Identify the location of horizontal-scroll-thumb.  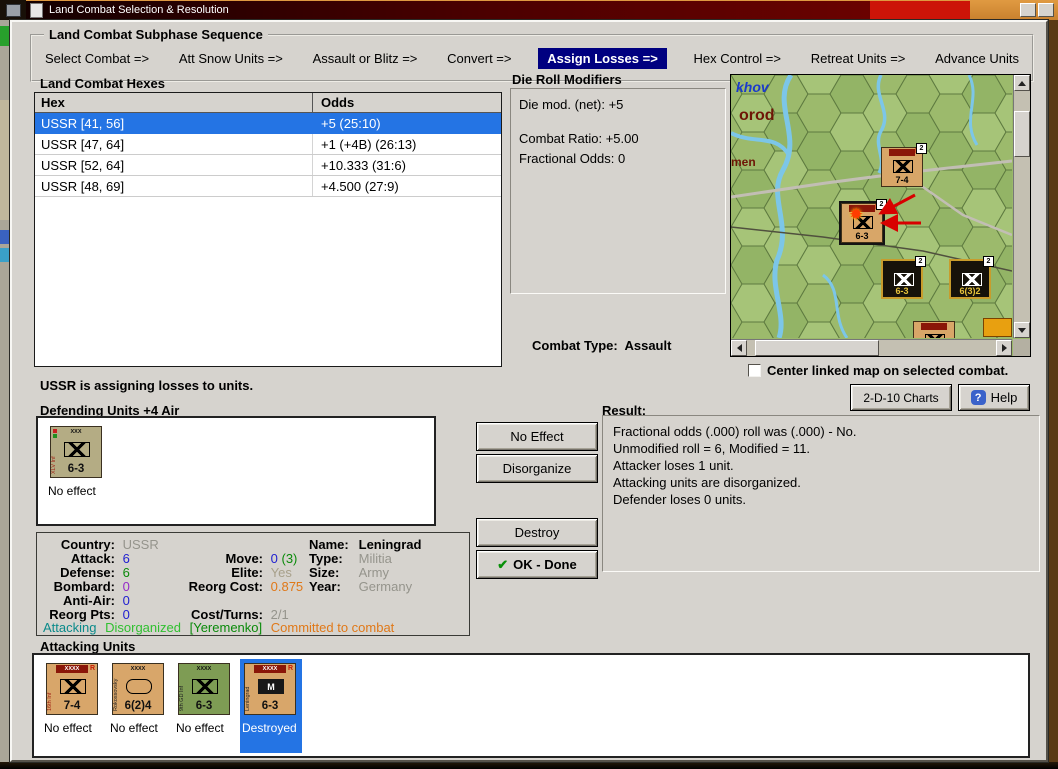
(817, 348).